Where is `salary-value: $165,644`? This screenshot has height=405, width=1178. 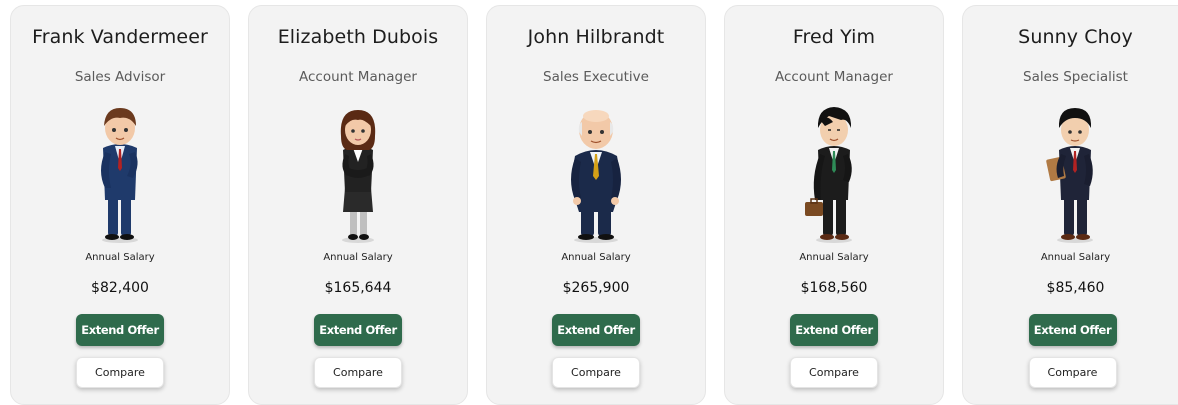
salary-value: $165,644 is located at coordinates (358, 288).